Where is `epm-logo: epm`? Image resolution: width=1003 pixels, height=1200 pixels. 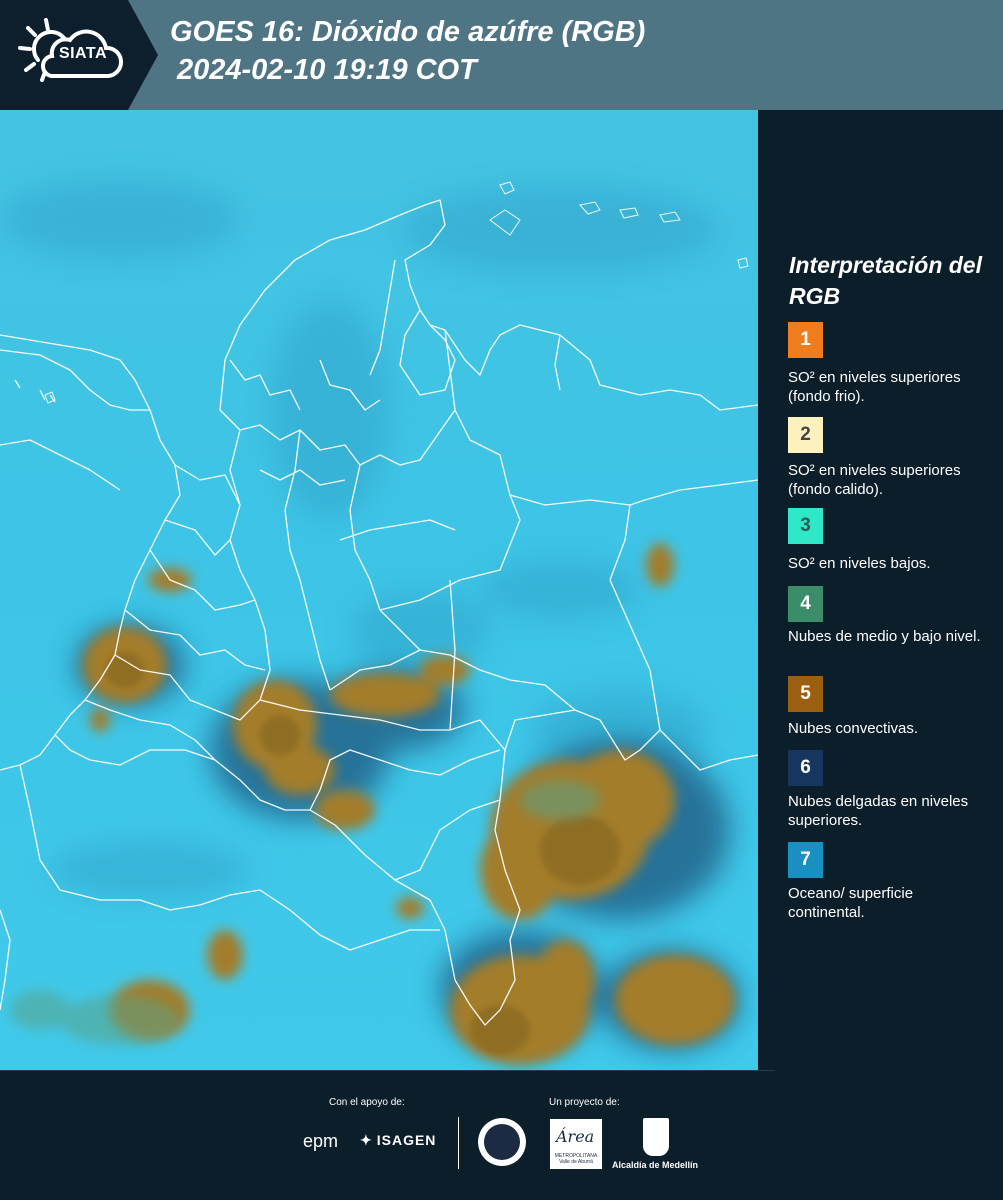
epm-logo: epm is located at coordinates (321, 1141).